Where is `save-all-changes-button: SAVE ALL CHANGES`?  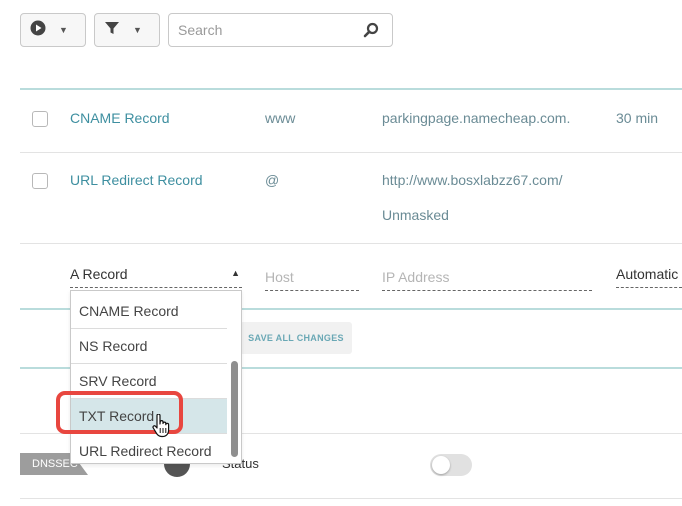
save-all-changes-button: SAVE ALL CHANGES is located at coordinates (296, 338).